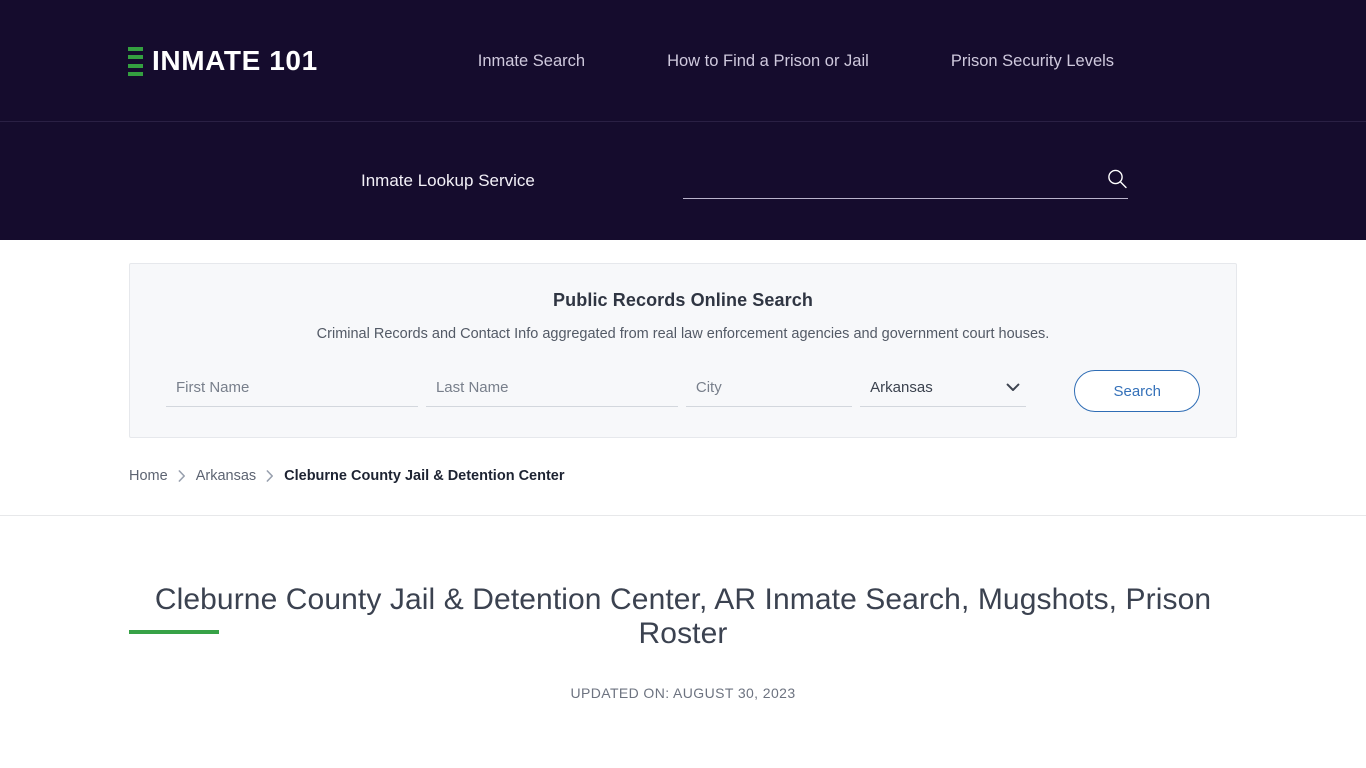 This screenshot has width=1366, height=768. Describe the element at coordinates (683, 300) in the screenshot. I see `public-records-title: Public Records Online Search` at that location.